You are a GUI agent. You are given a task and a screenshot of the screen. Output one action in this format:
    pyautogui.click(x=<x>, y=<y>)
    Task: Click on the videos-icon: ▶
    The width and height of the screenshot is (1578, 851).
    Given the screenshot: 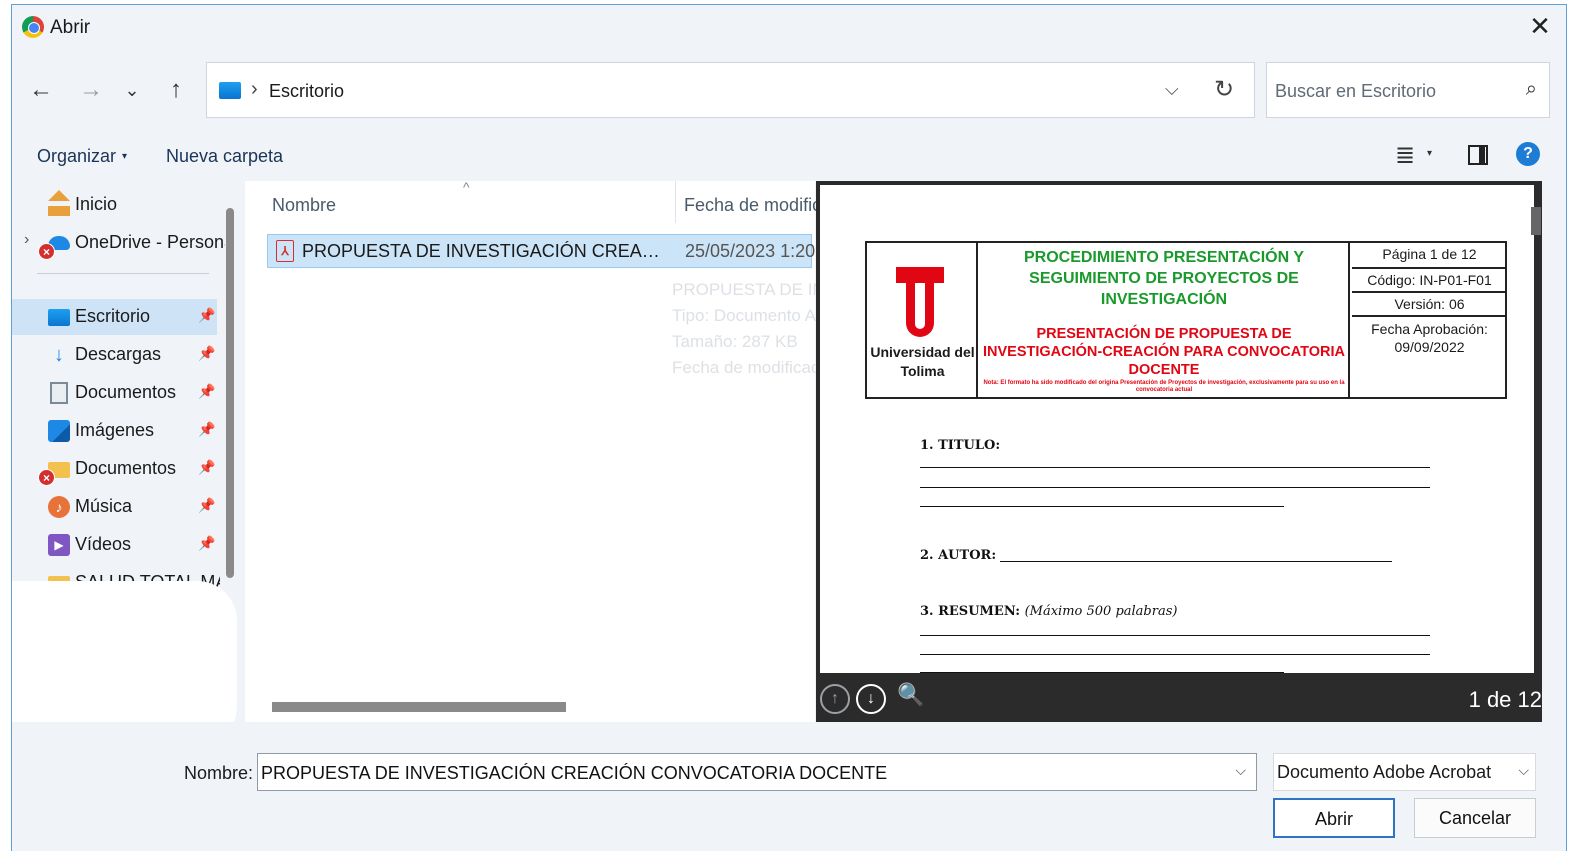 What is the action you would take?
    pyautogui.click(x=59, y=545)
    